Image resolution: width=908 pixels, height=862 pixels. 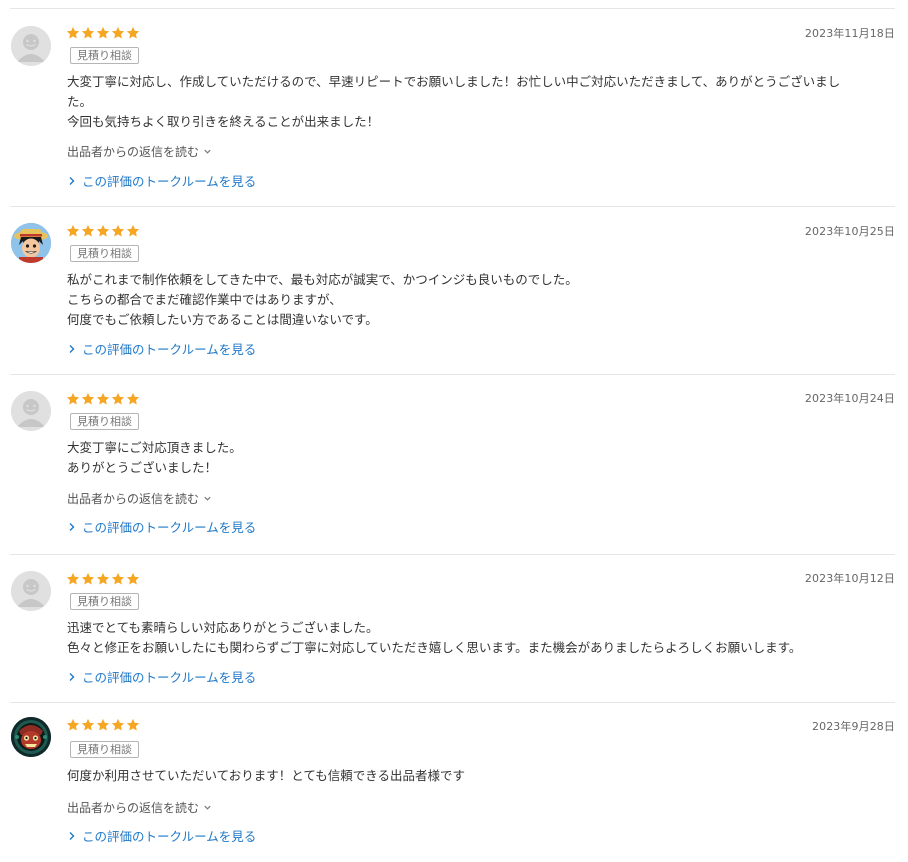 I want to click on mask-character-avatar, so click(x=31, y=737).